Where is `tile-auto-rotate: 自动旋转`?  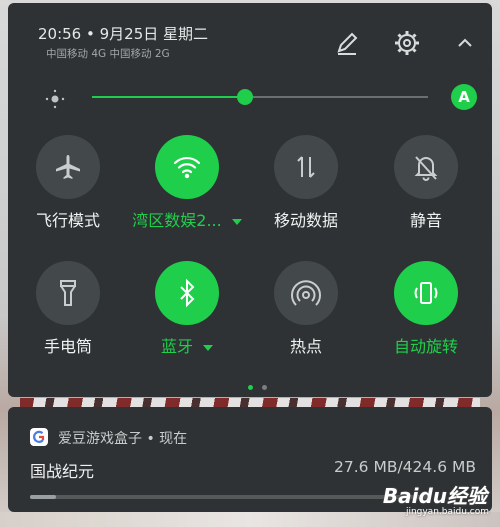
tile-auto-rotate: 自动旋转 is located at coordinates (426, 316).